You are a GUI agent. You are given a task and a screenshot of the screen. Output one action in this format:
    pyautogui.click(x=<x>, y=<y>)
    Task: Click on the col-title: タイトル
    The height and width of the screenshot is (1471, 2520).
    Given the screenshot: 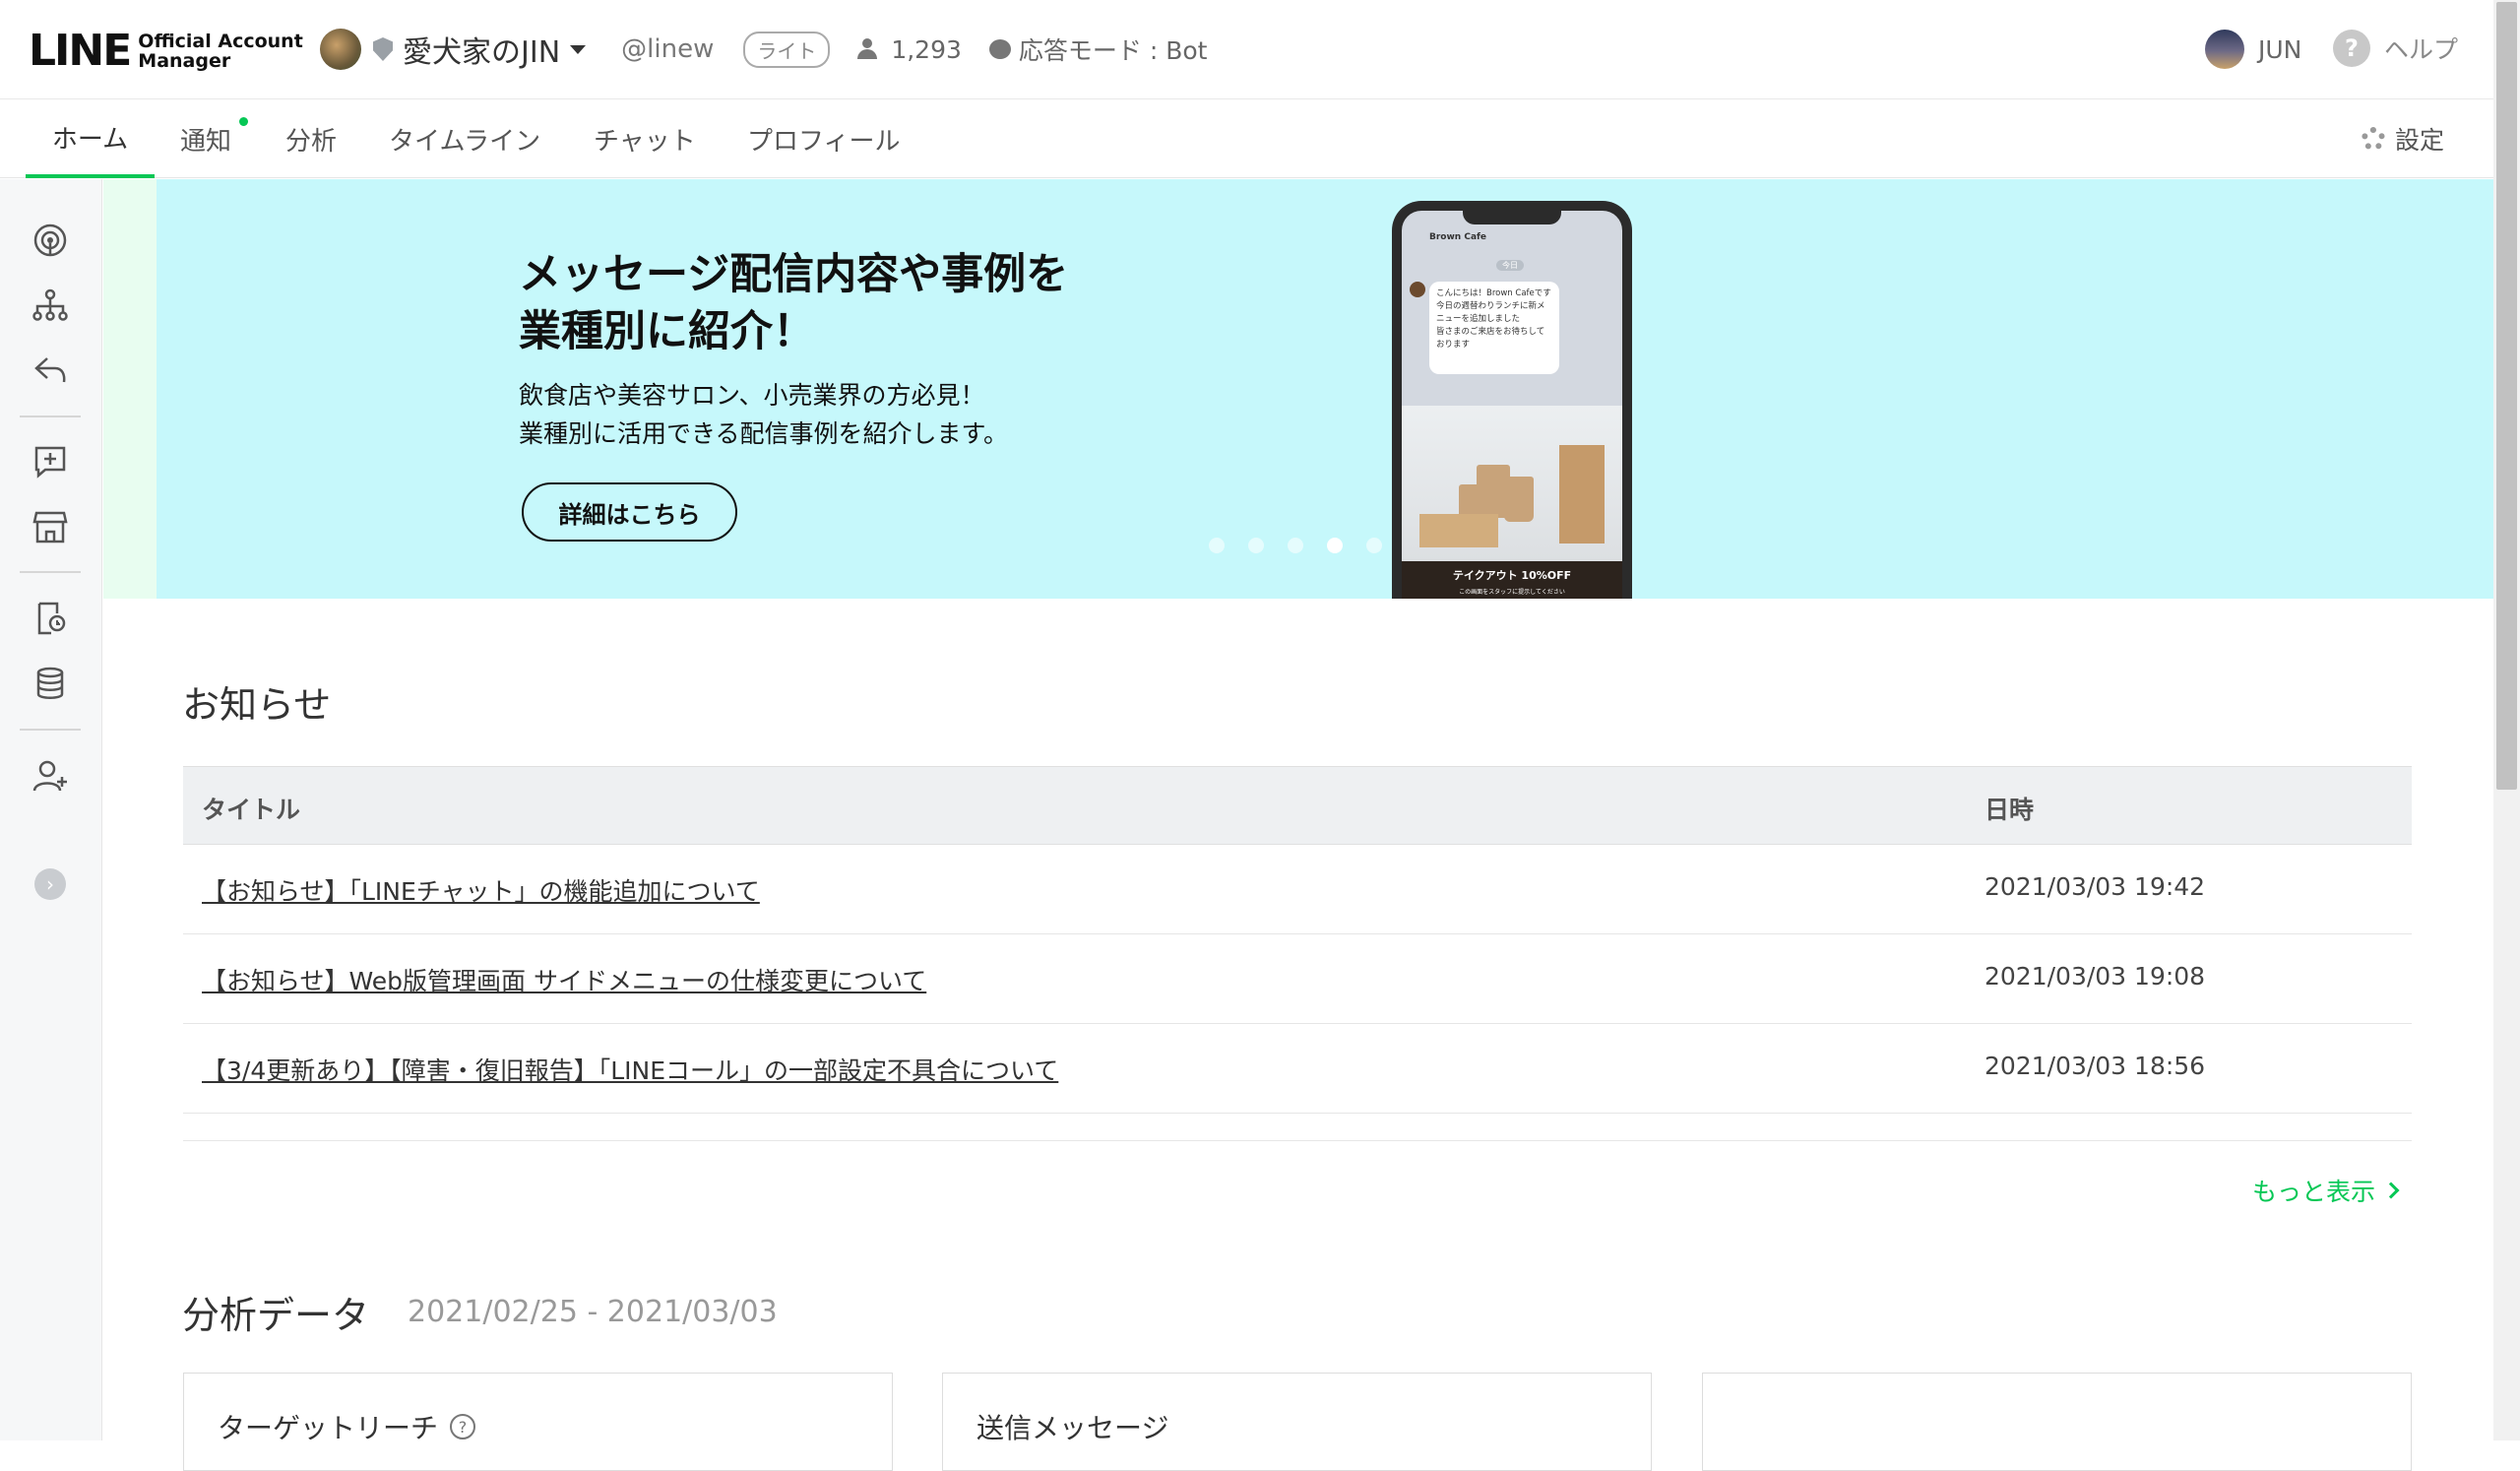 What is the action you would take?
    pyautogui.click(x=251, y=810)
    